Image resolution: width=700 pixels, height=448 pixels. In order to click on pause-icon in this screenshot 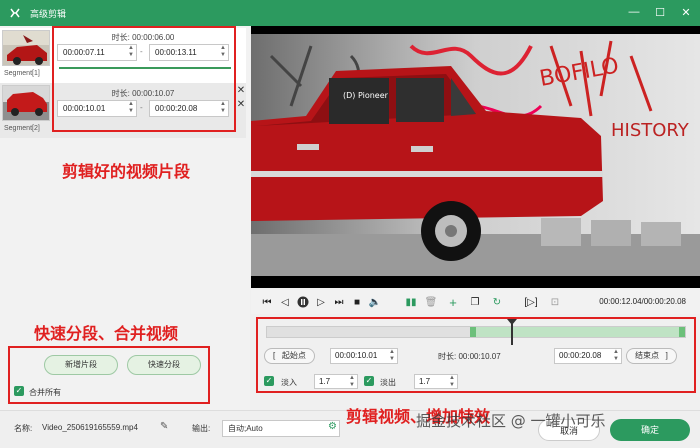, I will do `click(303, 302)`.